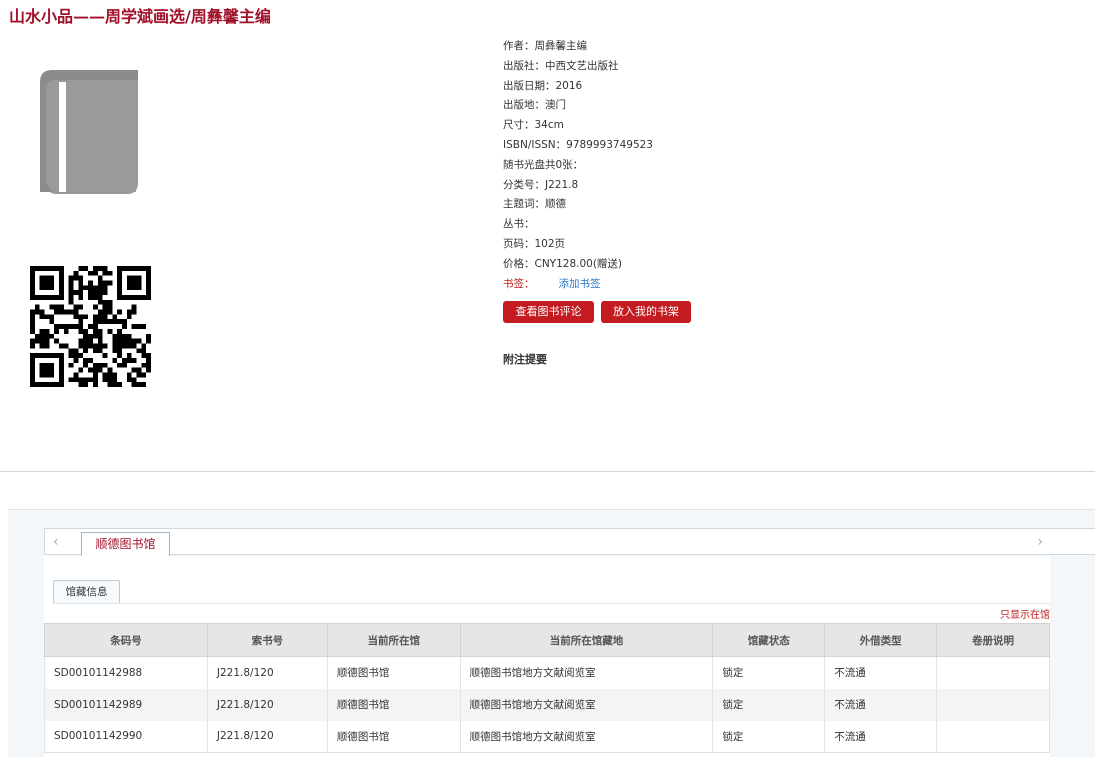  What do you see at coordinates (519, 224) in the screenshot?
I see `meta-label: 丛书：` at bounding box center [519, 224].